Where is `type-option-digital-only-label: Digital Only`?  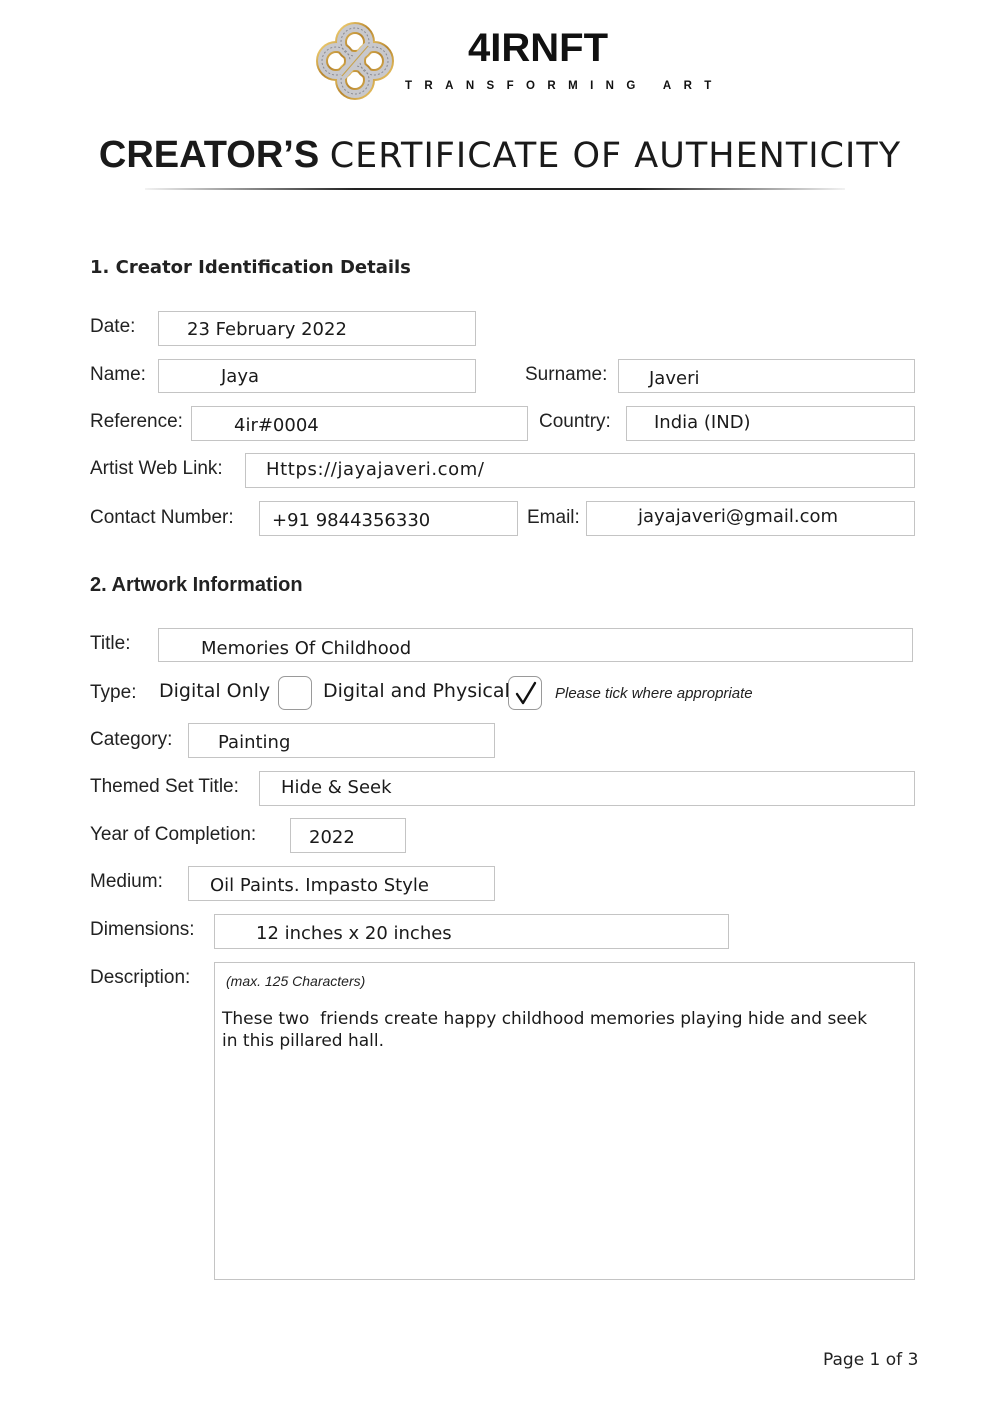
type-option-digital-only-label: Digital Only is located at coordinates (215, 691).